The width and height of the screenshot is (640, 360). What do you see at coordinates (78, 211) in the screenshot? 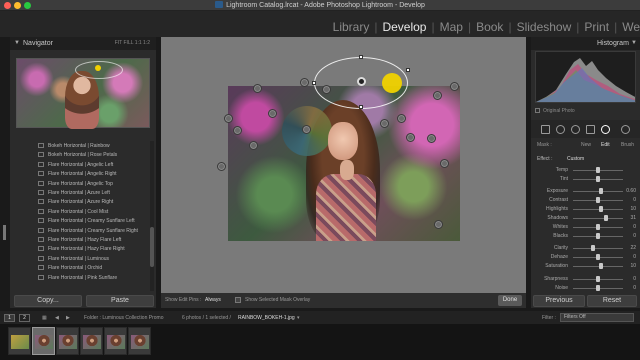
I see `preset-item: Flare Horizontal | Cool Mist` at bounding box center [78, 211].